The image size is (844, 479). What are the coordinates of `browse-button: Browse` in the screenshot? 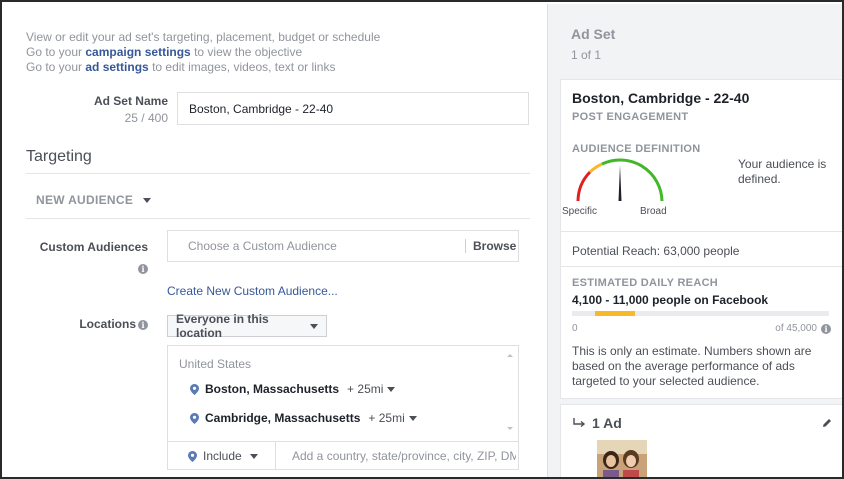 It's located at (494, 246).